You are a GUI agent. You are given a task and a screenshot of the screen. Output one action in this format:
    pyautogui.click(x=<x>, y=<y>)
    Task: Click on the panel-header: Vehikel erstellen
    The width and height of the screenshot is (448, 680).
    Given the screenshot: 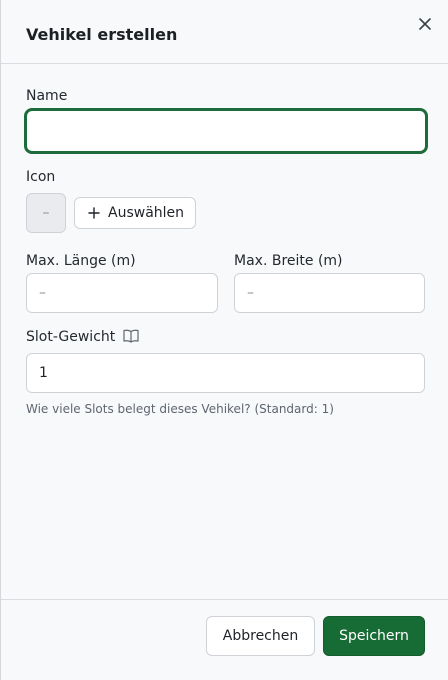 What is the action you would take?
    pyautogui.click(x=224, y=32)
    